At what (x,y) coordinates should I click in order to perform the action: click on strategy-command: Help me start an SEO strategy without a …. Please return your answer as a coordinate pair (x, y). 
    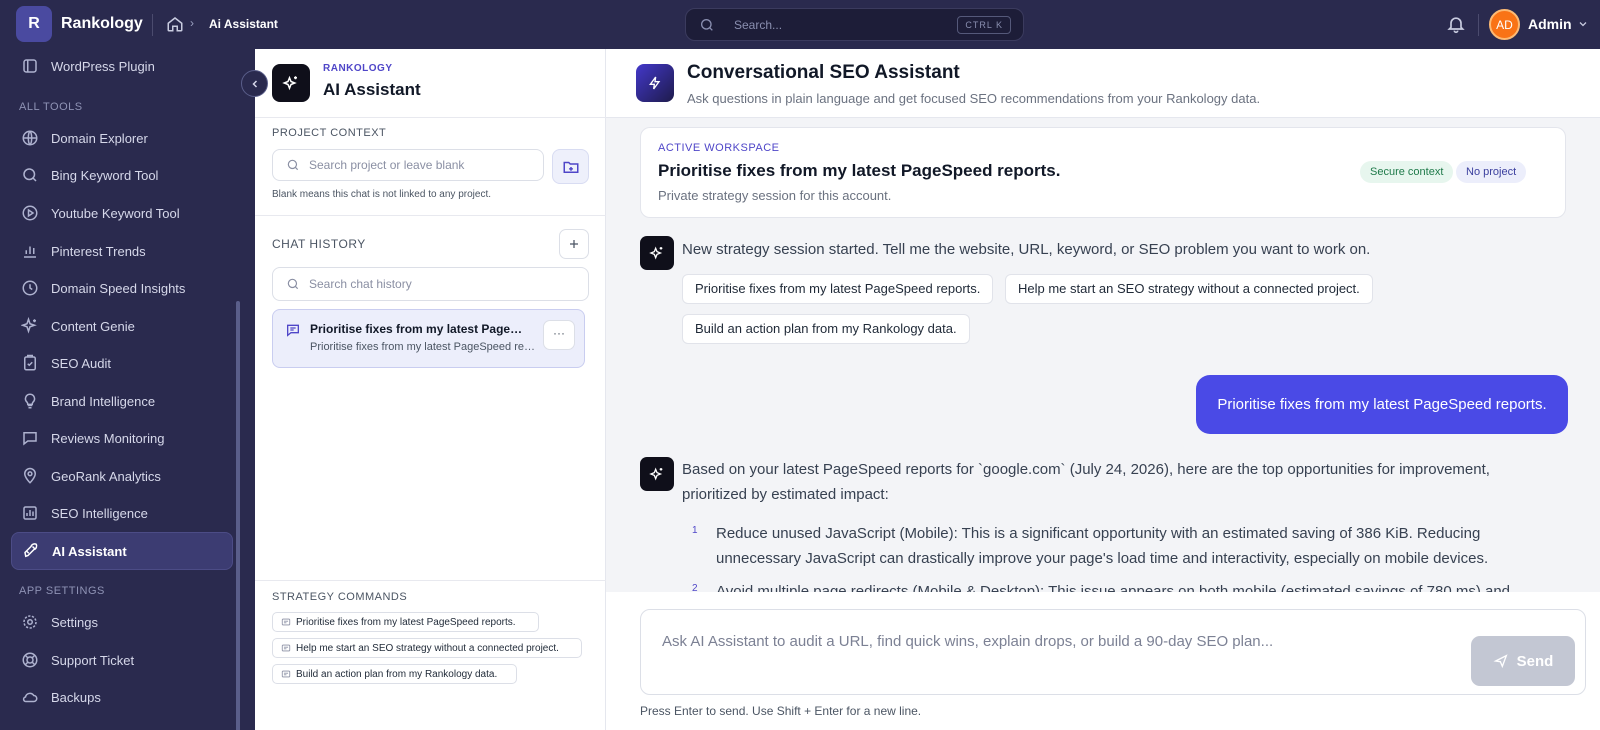
    Looking at the image, I should click on (427, 648).